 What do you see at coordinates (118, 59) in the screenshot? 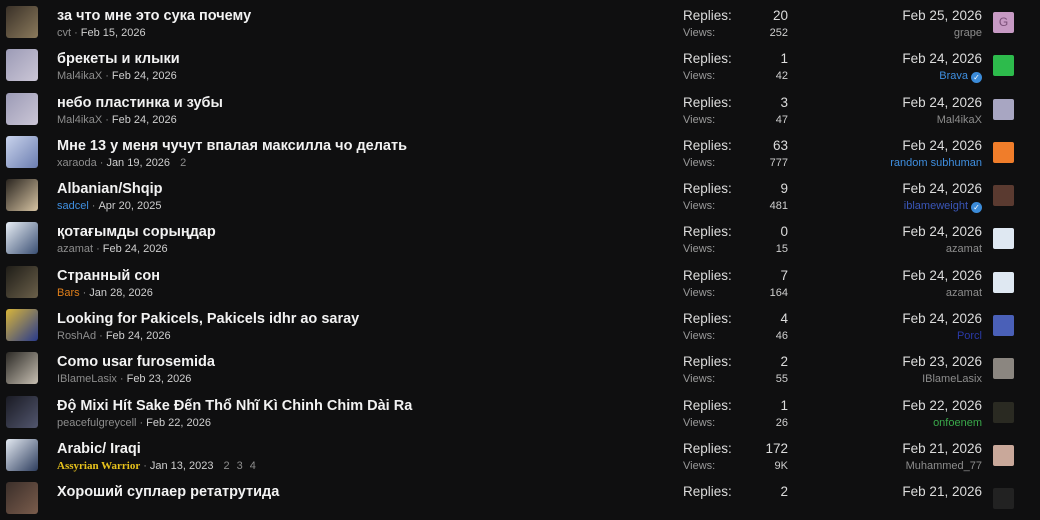
I see `thread-title-link: брекеты и клыки` at bounding box center [118, 59].